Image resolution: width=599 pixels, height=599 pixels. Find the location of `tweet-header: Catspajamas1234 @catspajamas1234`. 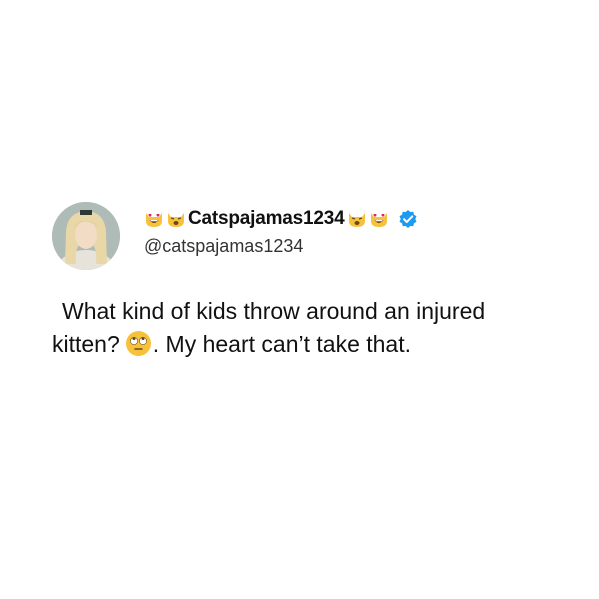

tweet-header: Catspajamas1234 @catspajamas1234 is located at coordinates (302, 235).